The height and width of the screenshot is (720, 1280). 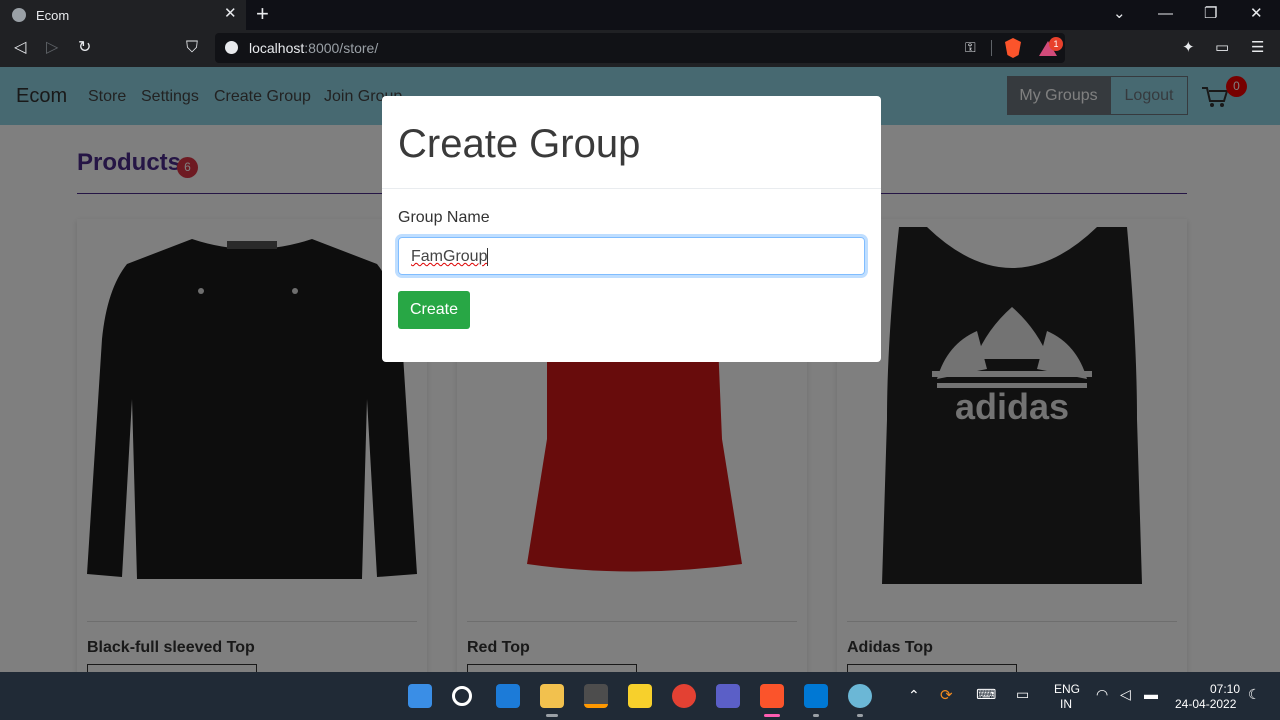 I want to click on forward-icon: ▷, so click(x=52, y=48).